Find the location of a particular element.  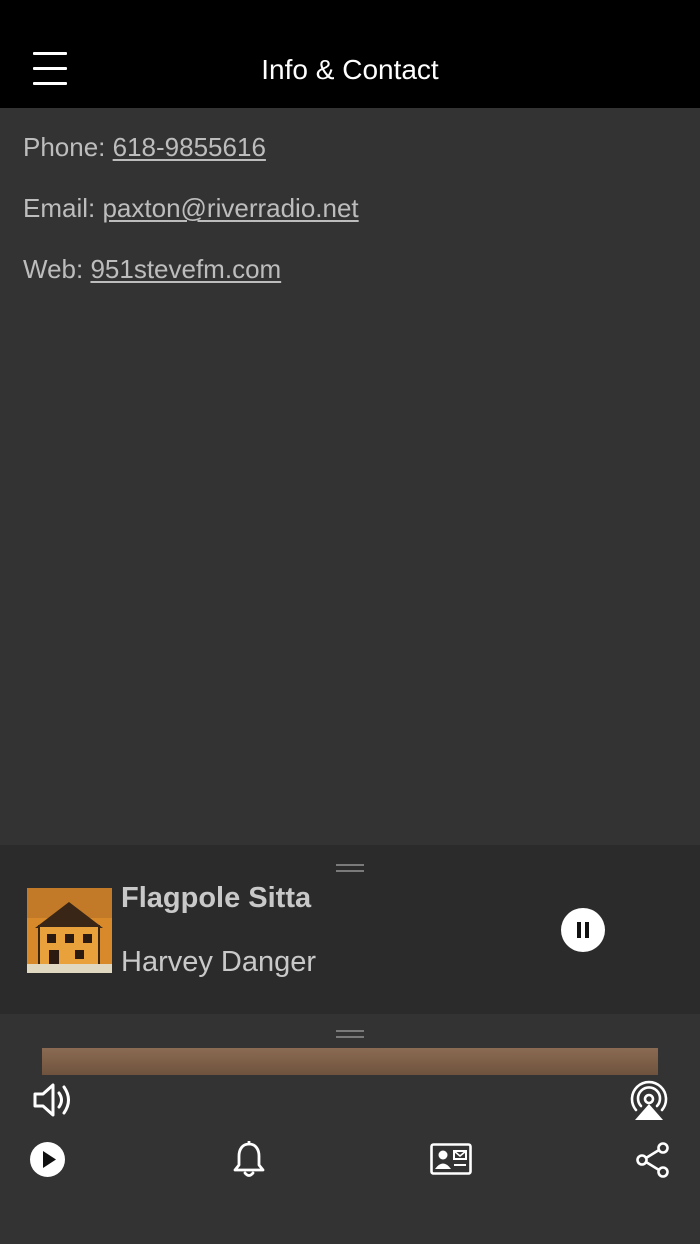

volume-icon is located at coordinates (53, 1100).